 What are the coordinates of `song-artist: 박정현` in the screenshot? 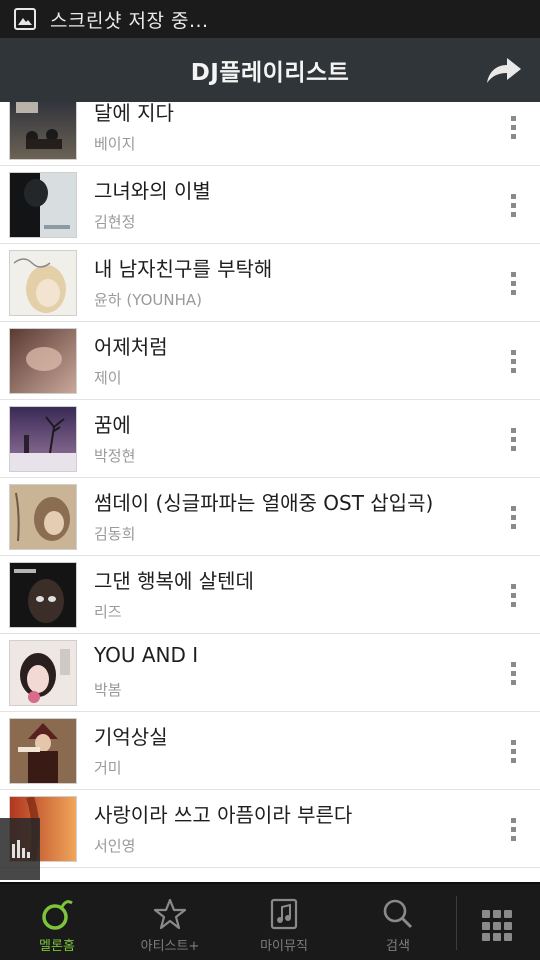 It's located at (115, 456).